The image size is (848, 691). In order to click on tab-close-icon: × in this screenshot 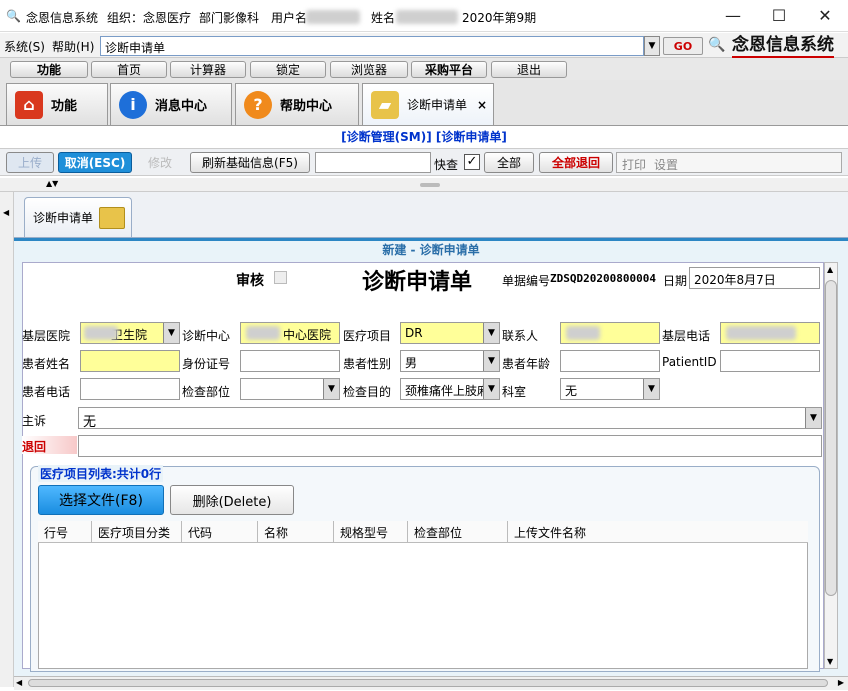, I will do `click(482, 105)`.